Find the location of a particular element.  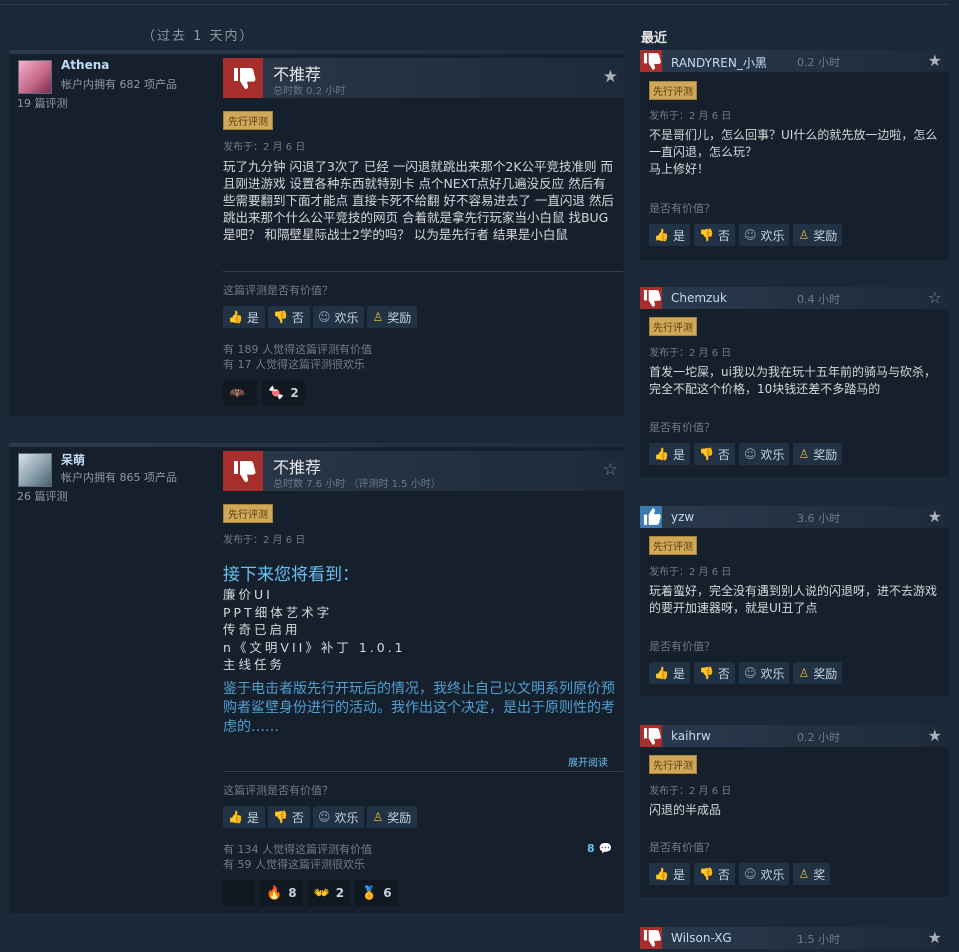

playtime: 总时数 0.2 小时 is located at coordinates (309, 91).